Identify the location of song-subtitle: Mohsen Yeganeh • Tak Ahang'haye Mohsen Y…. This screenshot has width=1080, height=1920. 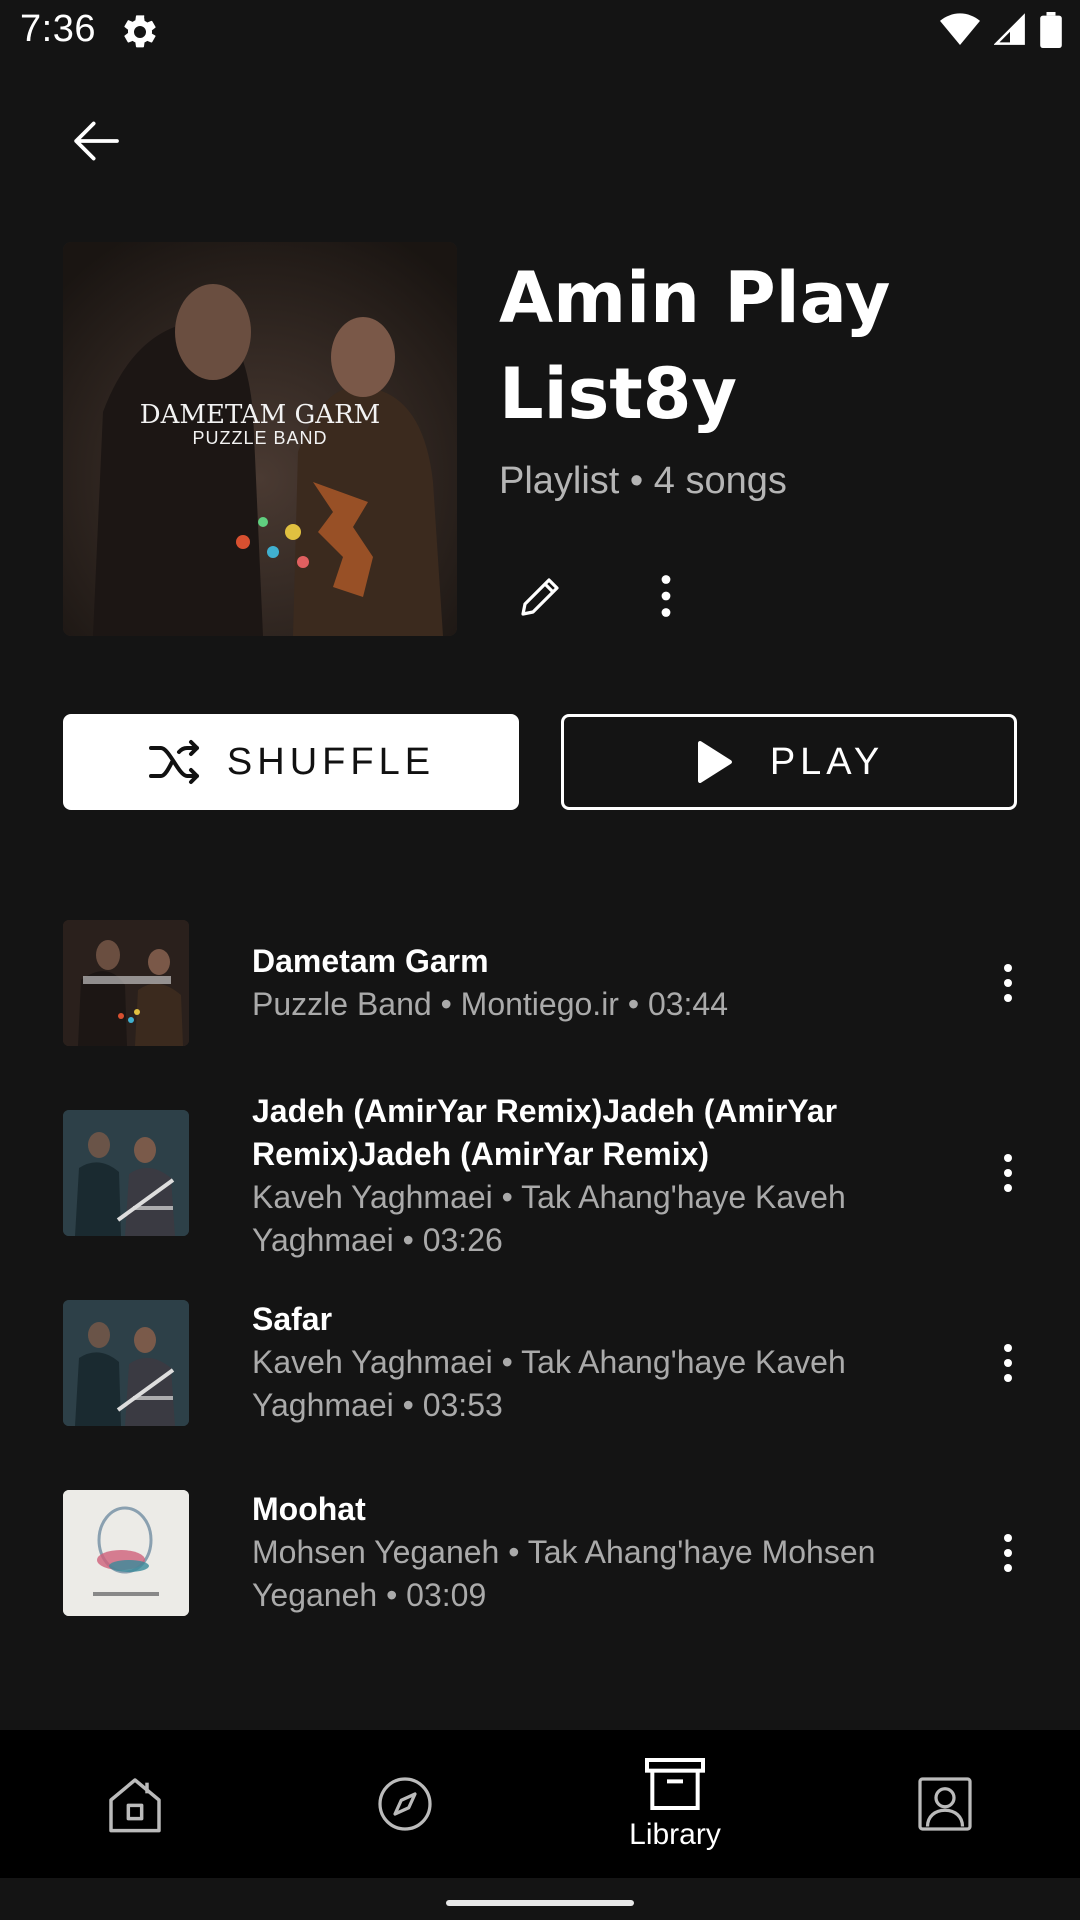
(564, 1573).